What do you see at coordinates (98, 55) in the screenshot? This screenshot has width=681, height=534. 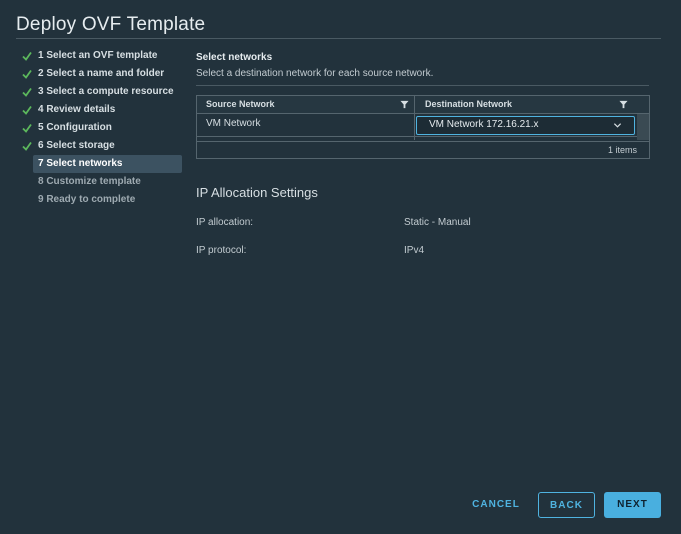 I see `step-label: 1 Select an OVF template` at bounding box center [98, 55].